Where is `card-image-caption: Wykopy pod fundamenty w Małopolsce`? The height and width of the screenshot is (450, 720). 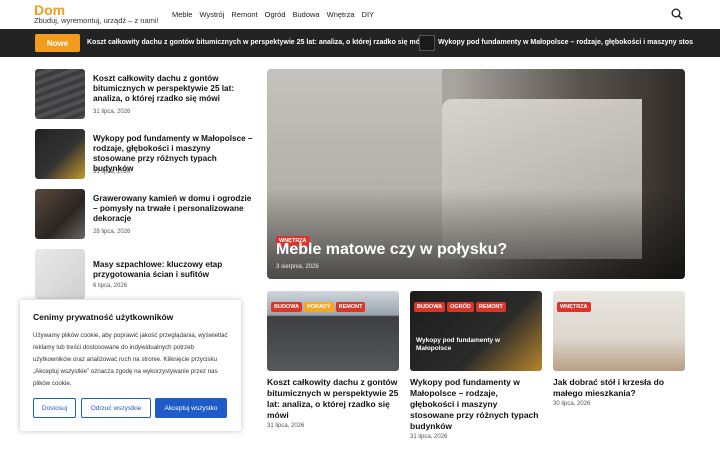 card-image-caption: Wykopy pod fundamenty w Małopolsce is located at coordinates (458, 344).